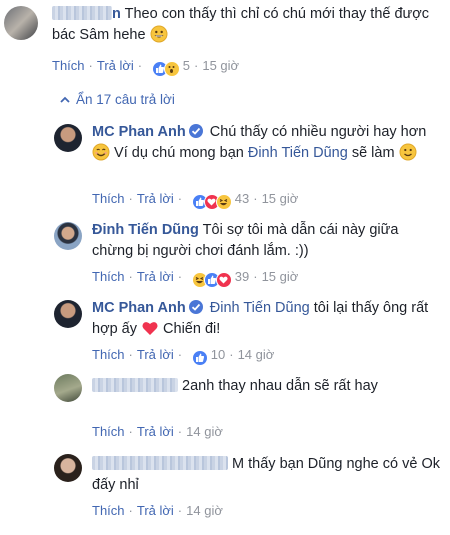 The height and width of the screenshot is (535, 450). Describe the element at coordinates (159, 34) in the screenshot. I see `grinning-emoji-icon` at that location.